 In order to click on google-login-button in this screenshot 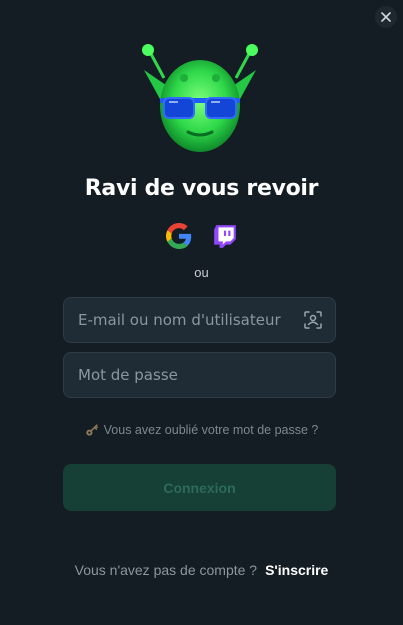, I will do `click(179, 236)`.